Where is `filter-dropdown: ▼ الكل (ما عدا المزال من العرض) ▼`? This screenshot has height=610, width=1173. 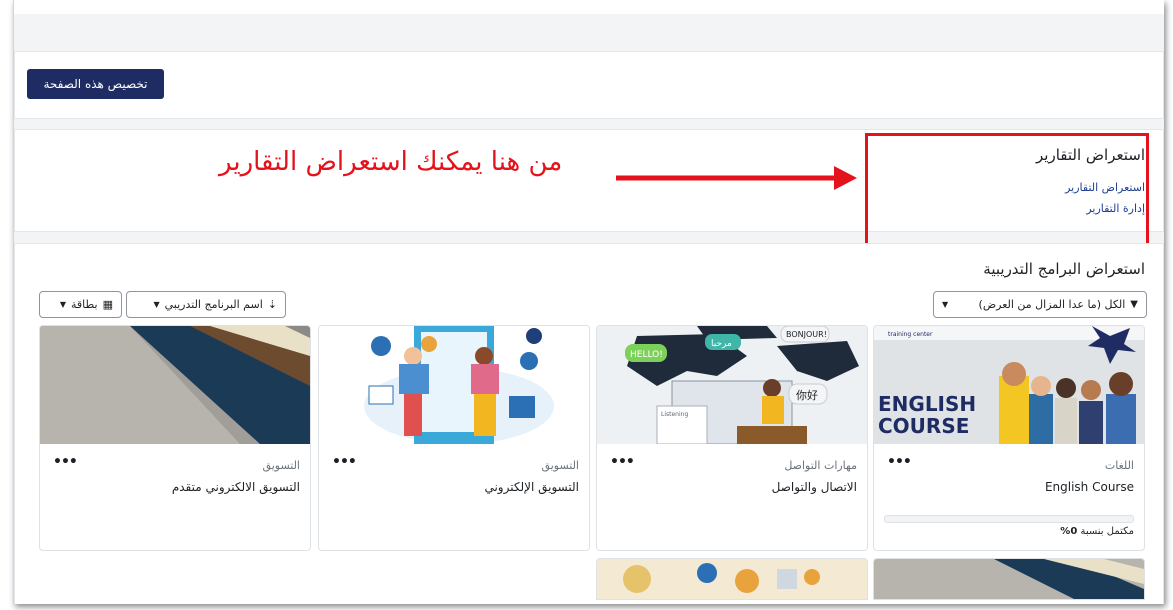
filter-dropdown: ▼ الكل (ما عدا المزال من العرض) ▼ is located at coordinates (1040, 304).